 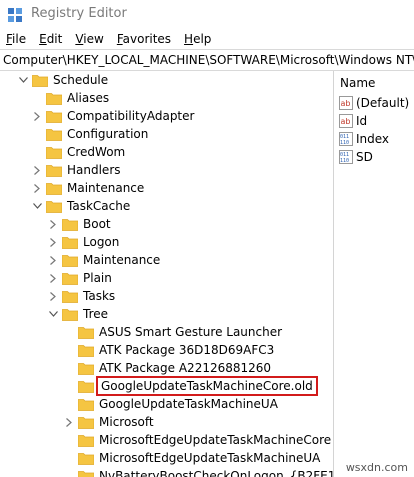 What do you see at coordinates (70, 98) in the screenshot?
I see `tree-item: Aliases` at bounding box center [70, 98].